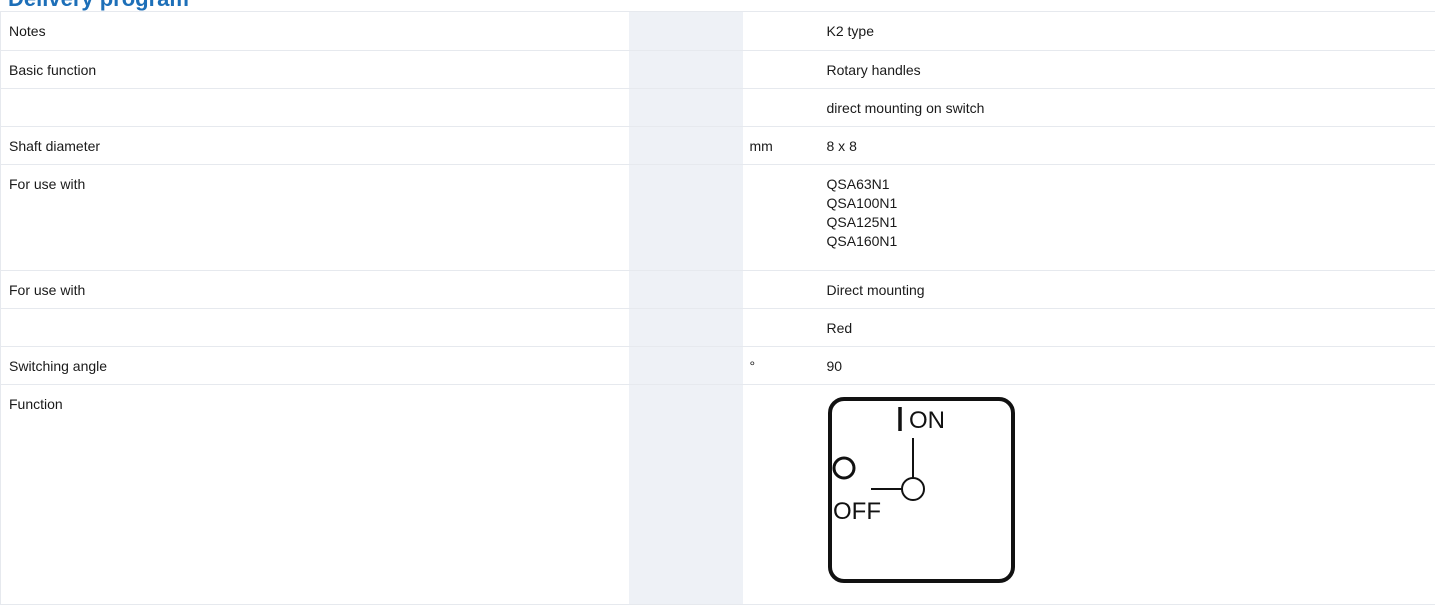  What do you see at coordinates (923, 491) in the screenshot?
I see `switch-position-diagram-icon: ON OFF` at bounding box center [923, 491].